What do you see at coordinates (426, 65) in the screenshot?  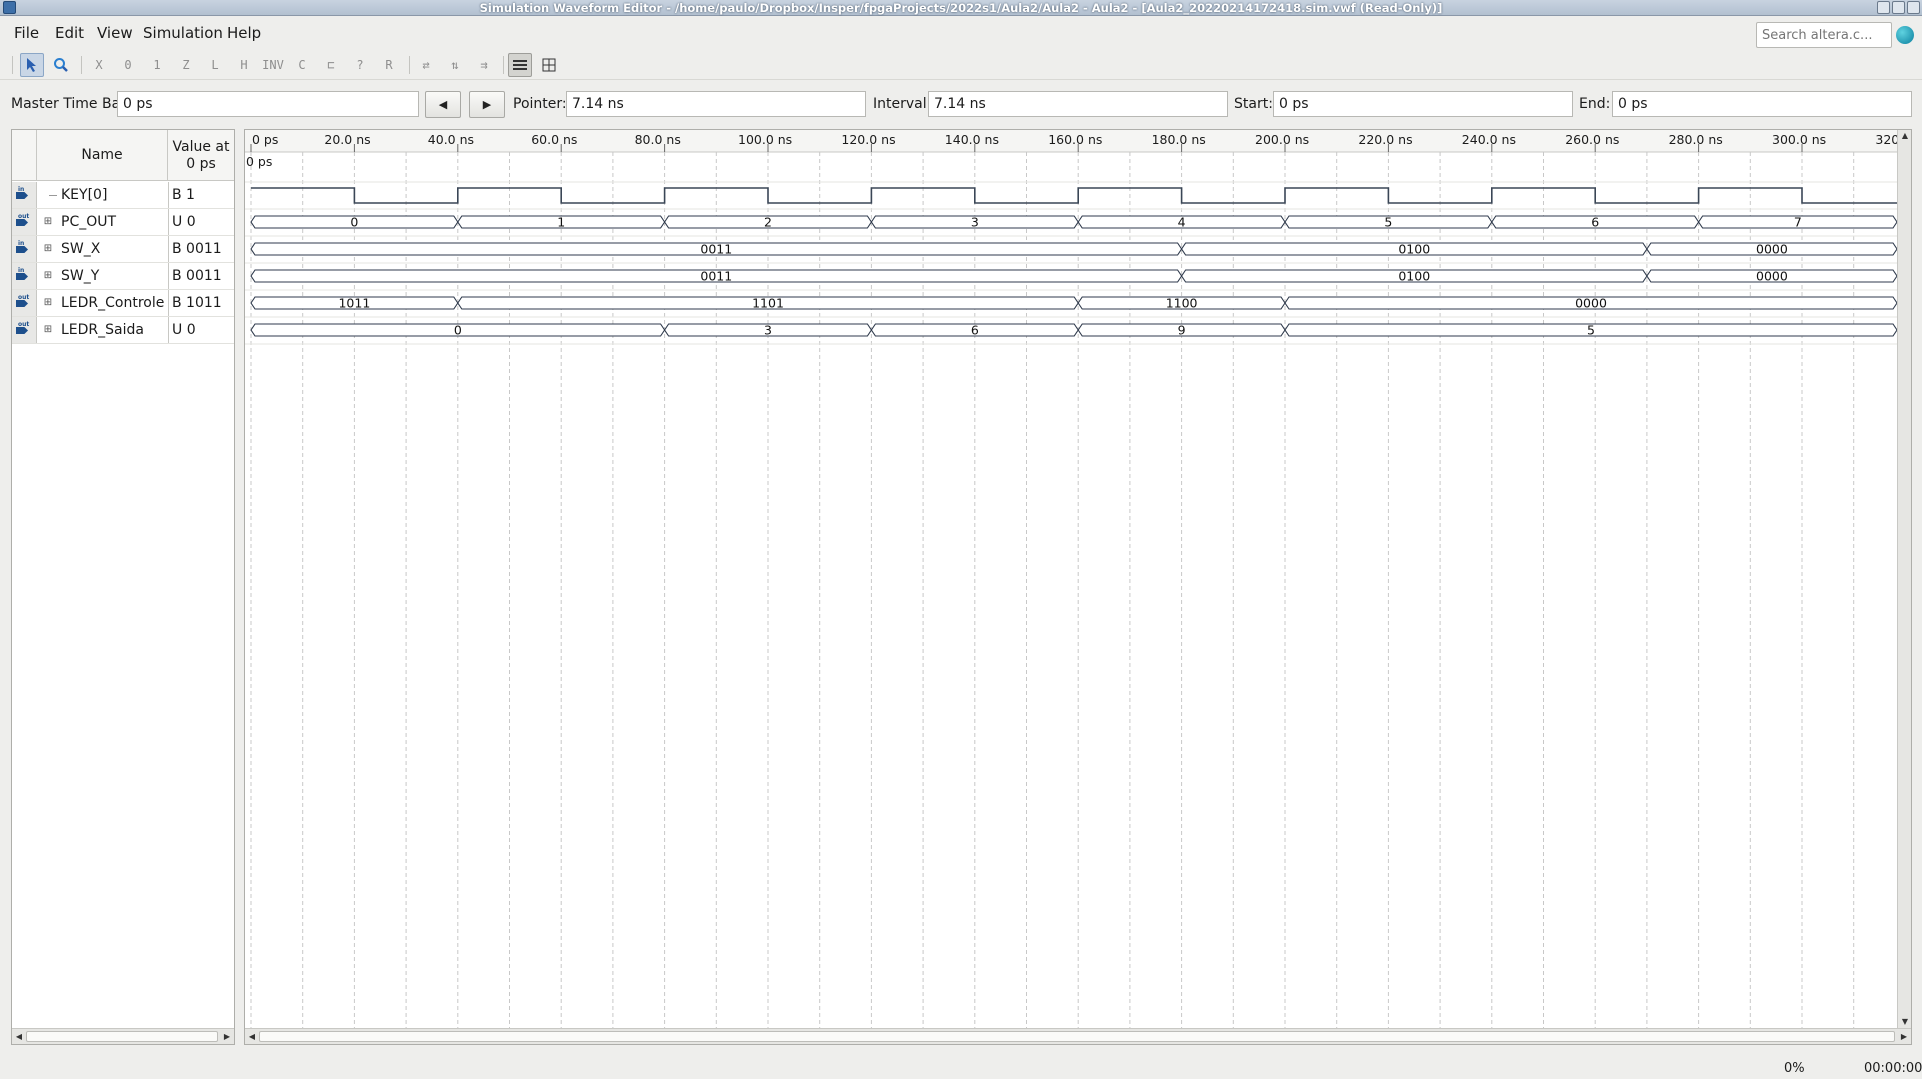 I see `snap-to-grid-icon: ⇄` at bounding box center [426, 65].